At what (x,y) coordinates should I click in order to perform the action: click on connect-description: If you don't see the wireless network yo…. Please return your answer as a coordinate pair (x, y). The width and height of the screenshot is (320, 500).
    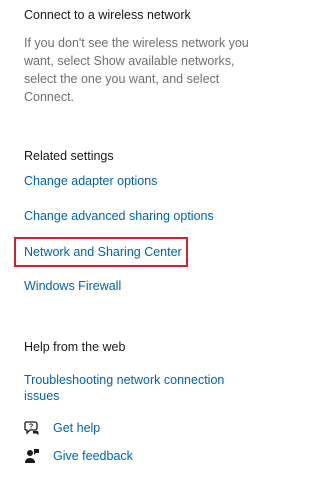
    Looking at the image, I should click on (136, 70).